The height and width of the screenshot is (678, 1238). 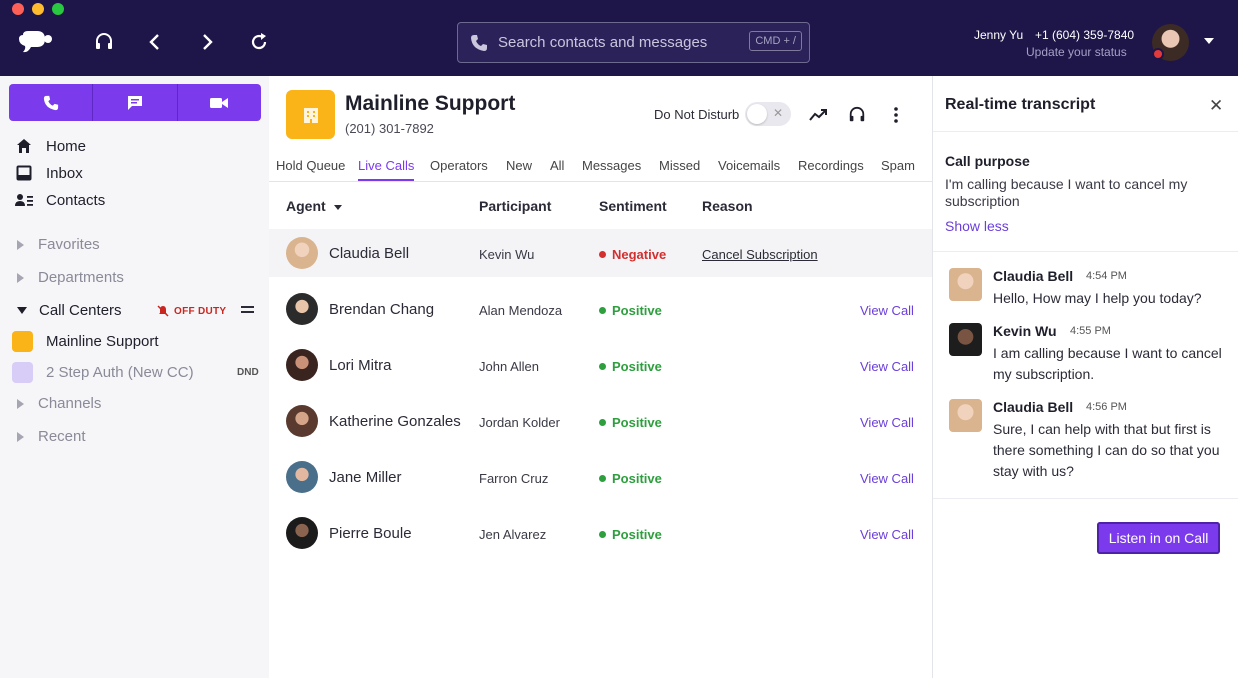 I want to click on section-recent: Recent, so click(x=51, y=436).